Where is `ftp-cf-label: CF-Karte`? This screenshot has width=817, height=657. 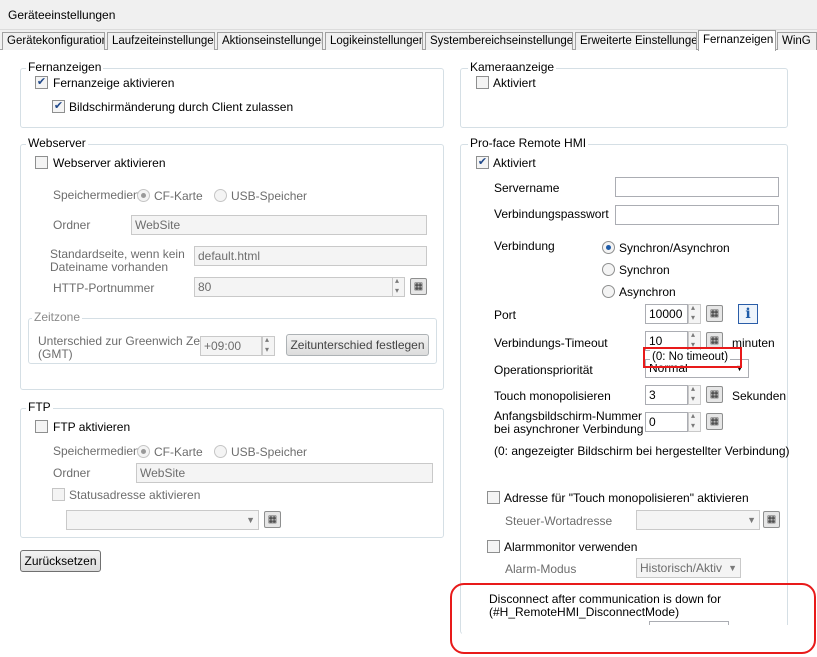 ftp-cf-label: CF-Karte is located at coordinates (178, 452).